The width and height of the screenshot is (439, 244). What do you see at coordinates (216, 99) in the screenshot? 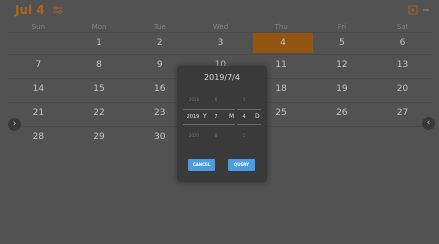
I see `month-prev-value: 6` at bounding box center [216, 99].